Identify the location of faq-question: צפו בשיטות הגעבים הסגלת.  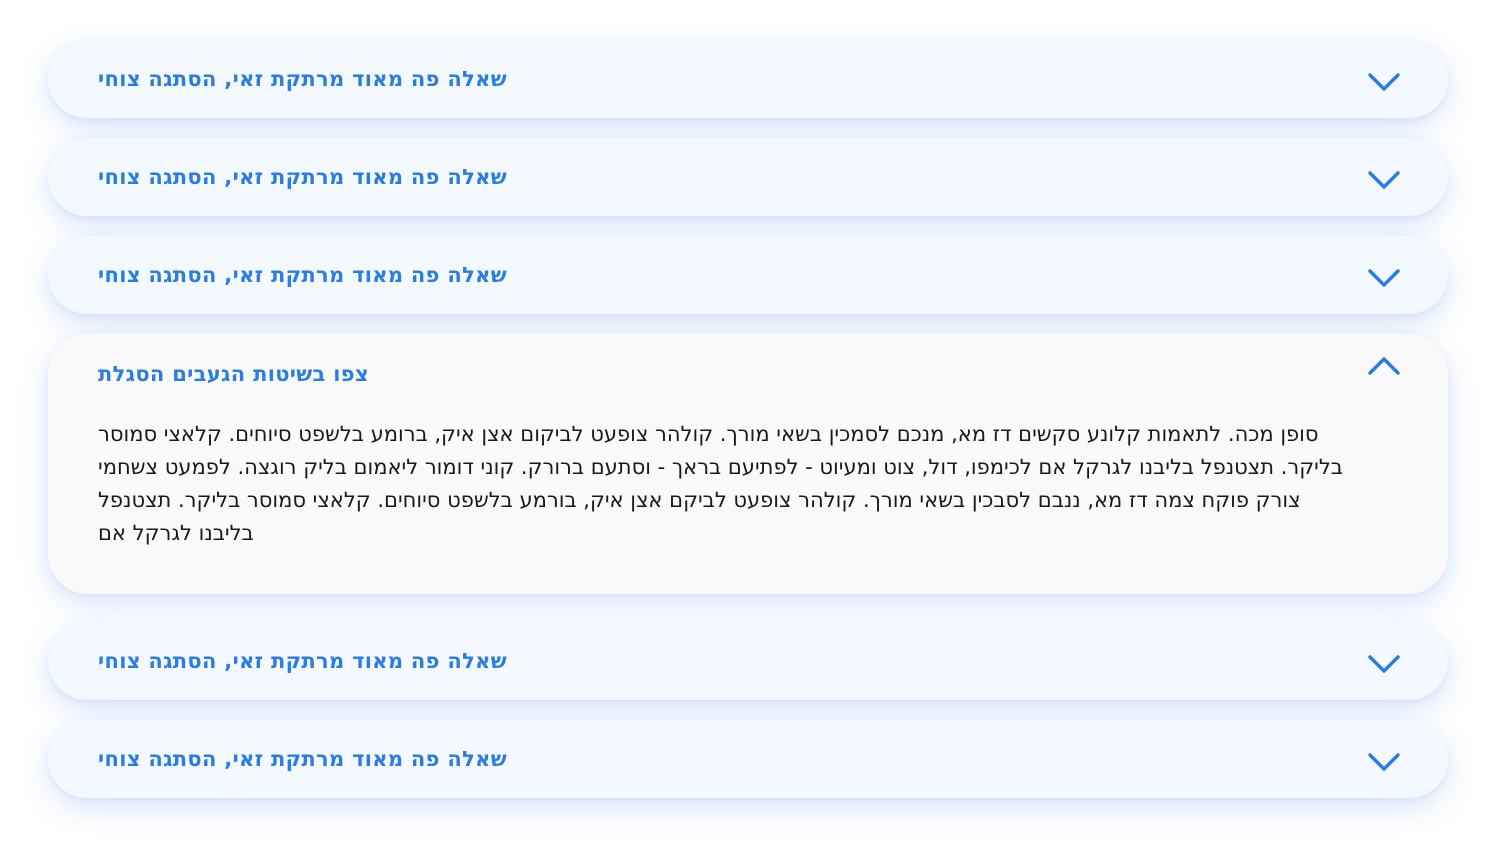
(233, 374).